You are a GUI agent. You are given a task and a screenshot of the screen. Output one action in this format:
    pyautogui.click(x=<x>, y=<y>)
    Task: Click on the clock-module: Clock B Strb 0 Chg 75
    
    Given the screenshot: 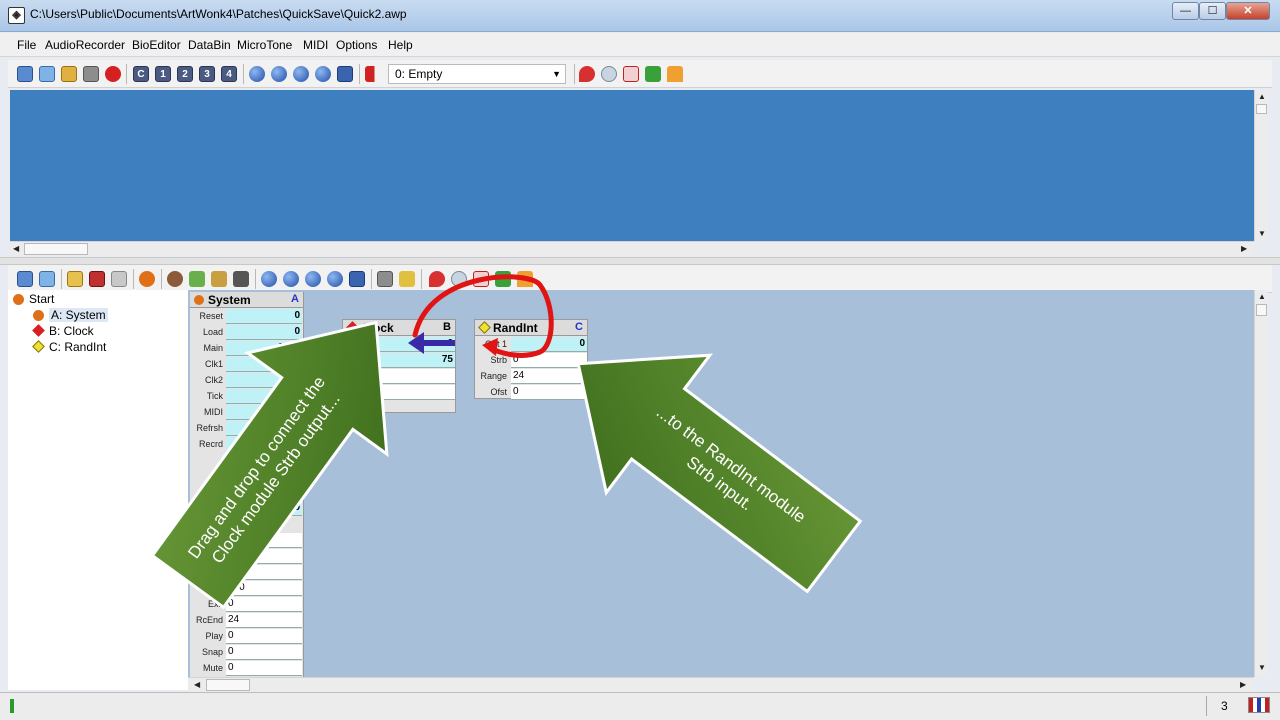 What is the action you would take?
    pyautogui.click(x=399, y=366)
    